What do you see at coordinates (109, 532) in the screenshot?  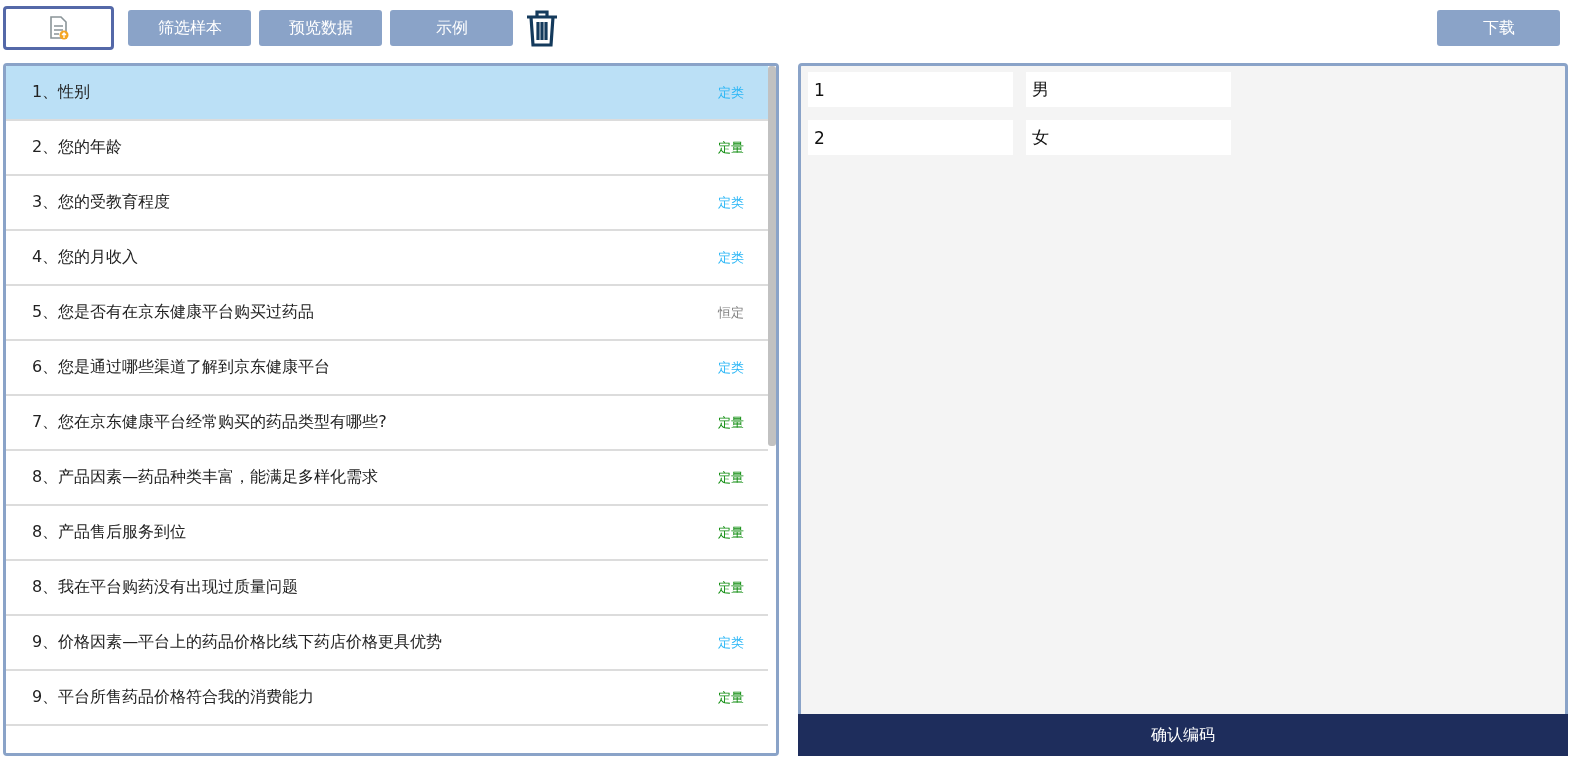 I see `question-label: 8、产品售后服务到位` at bounding box center [109, 532].